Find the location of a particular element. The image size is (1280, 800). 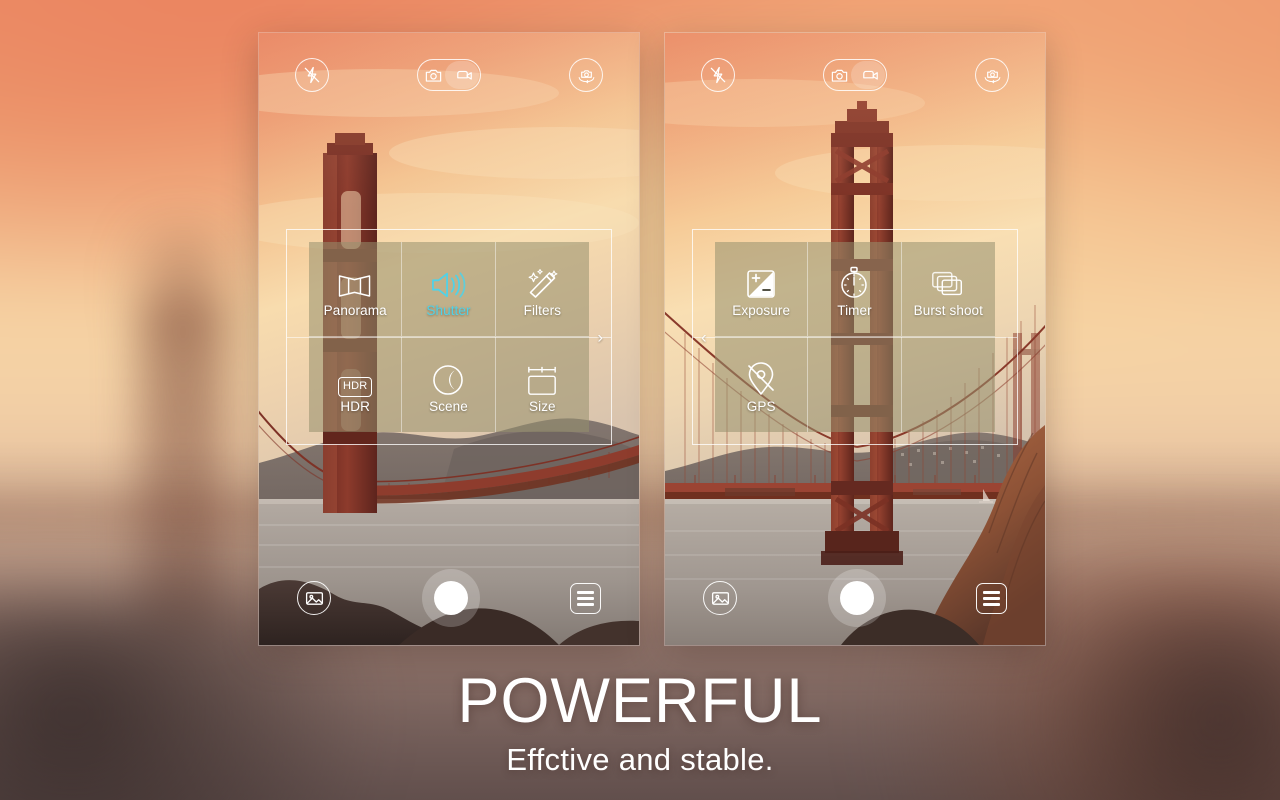

option-timer: Timer is located at coordinates (855, 289).